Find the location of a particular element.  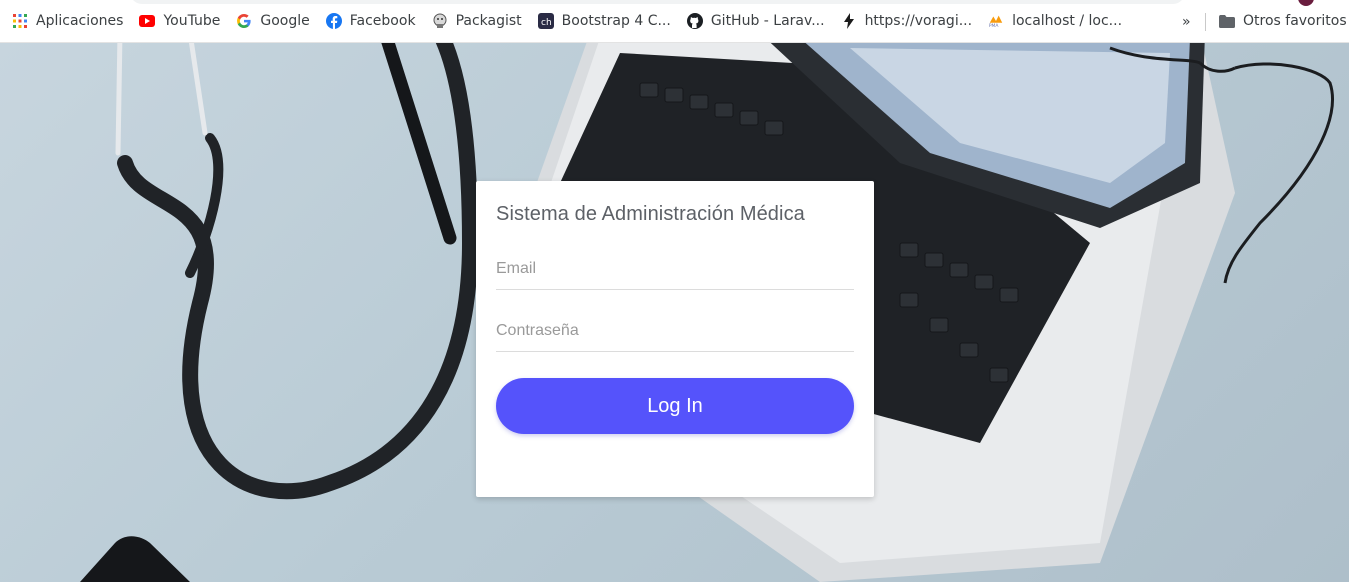

password-input is located at coordinates (675, 331).